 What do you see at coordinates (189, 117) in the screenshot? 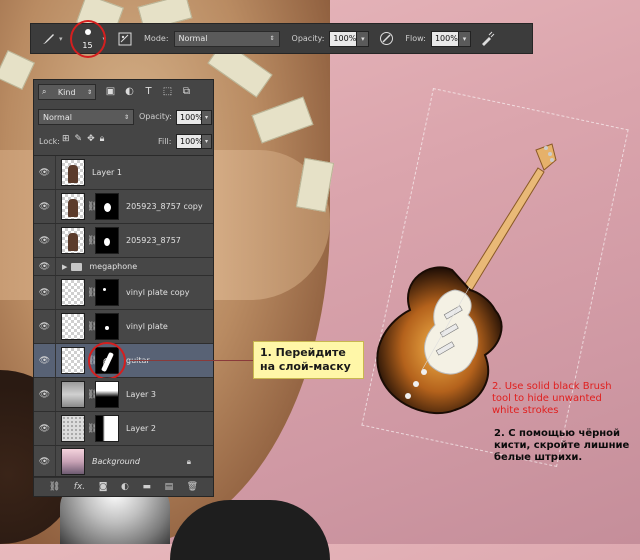
I see `layer-opacity-input: 100%` at bounding box center [189, 117].